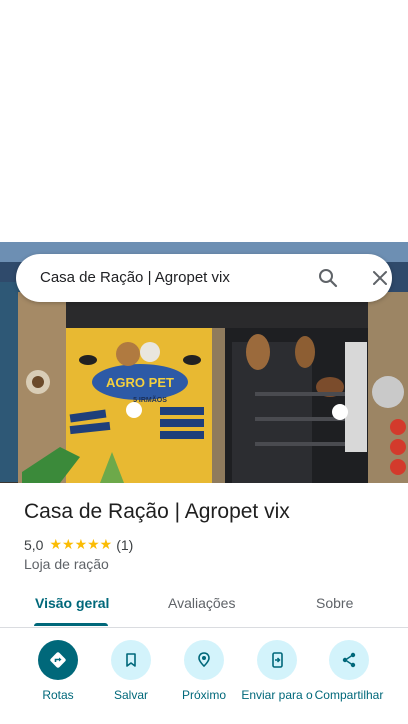  I want to click on share-icon, so click(349, 660).